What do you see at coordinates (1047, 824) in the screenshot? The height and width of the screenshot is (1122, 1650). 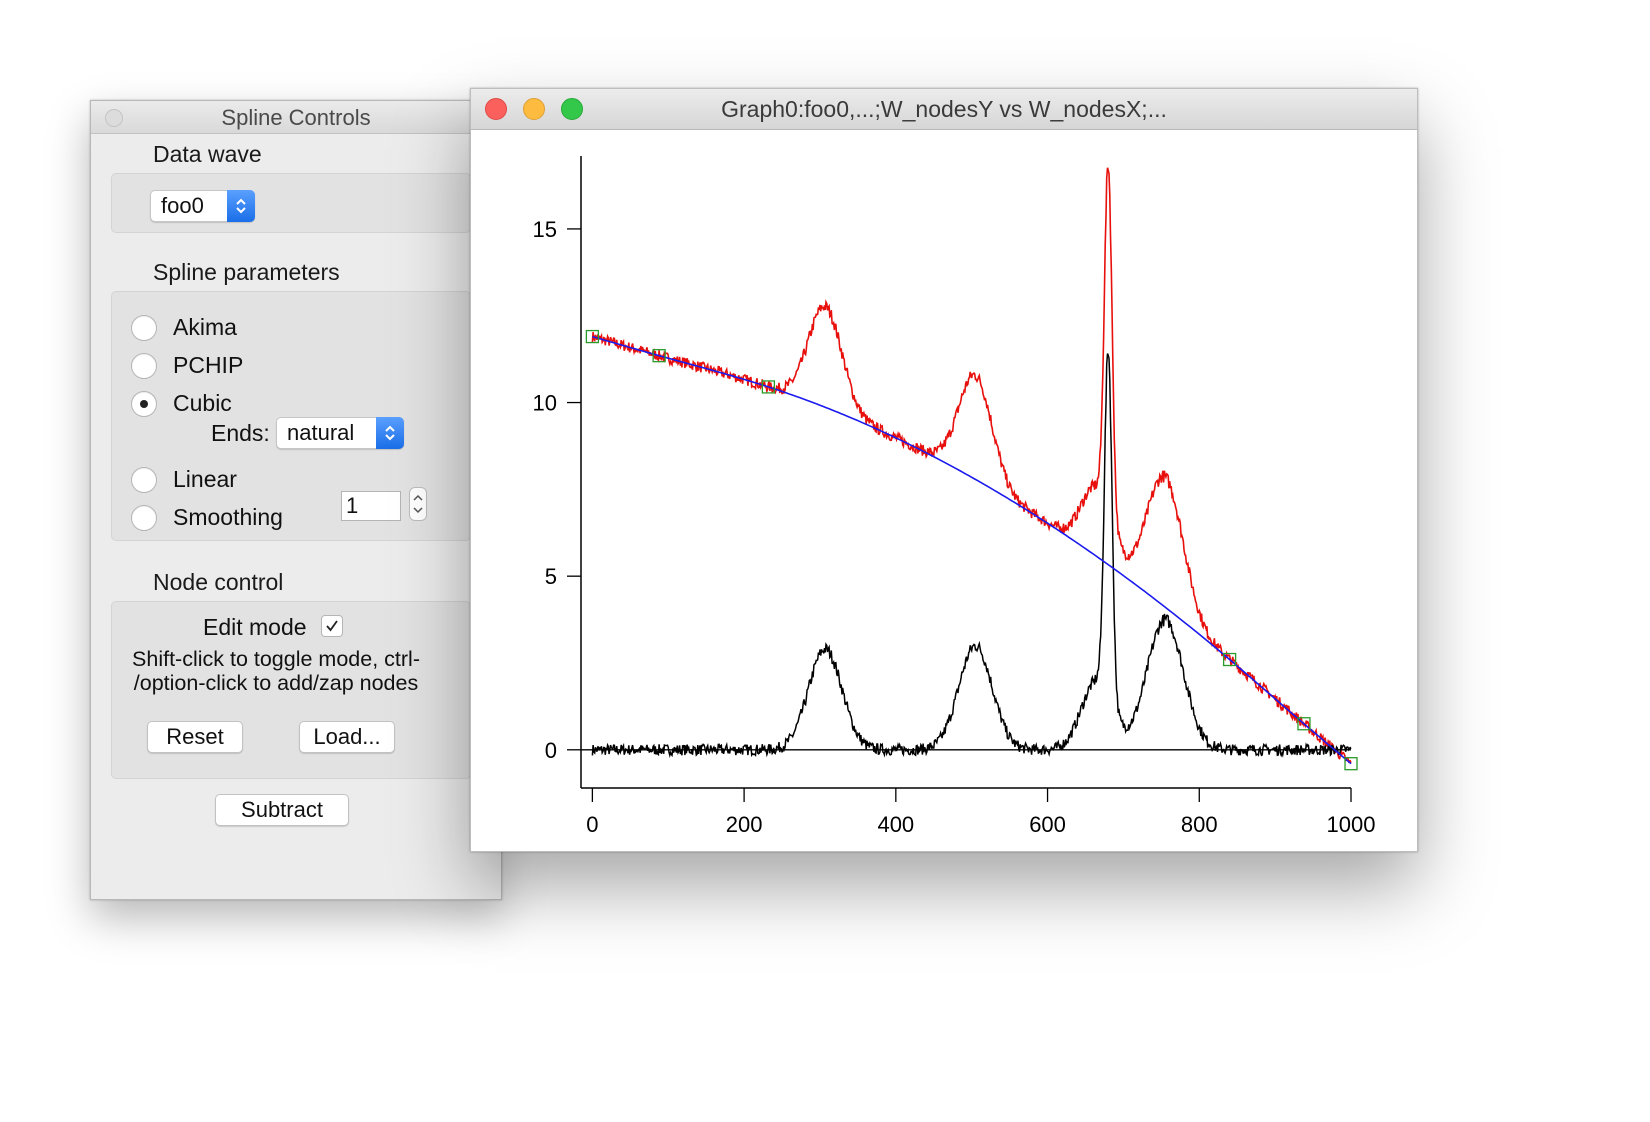 I see `x-tick-label: 600` at bounding box center [1047, 824].